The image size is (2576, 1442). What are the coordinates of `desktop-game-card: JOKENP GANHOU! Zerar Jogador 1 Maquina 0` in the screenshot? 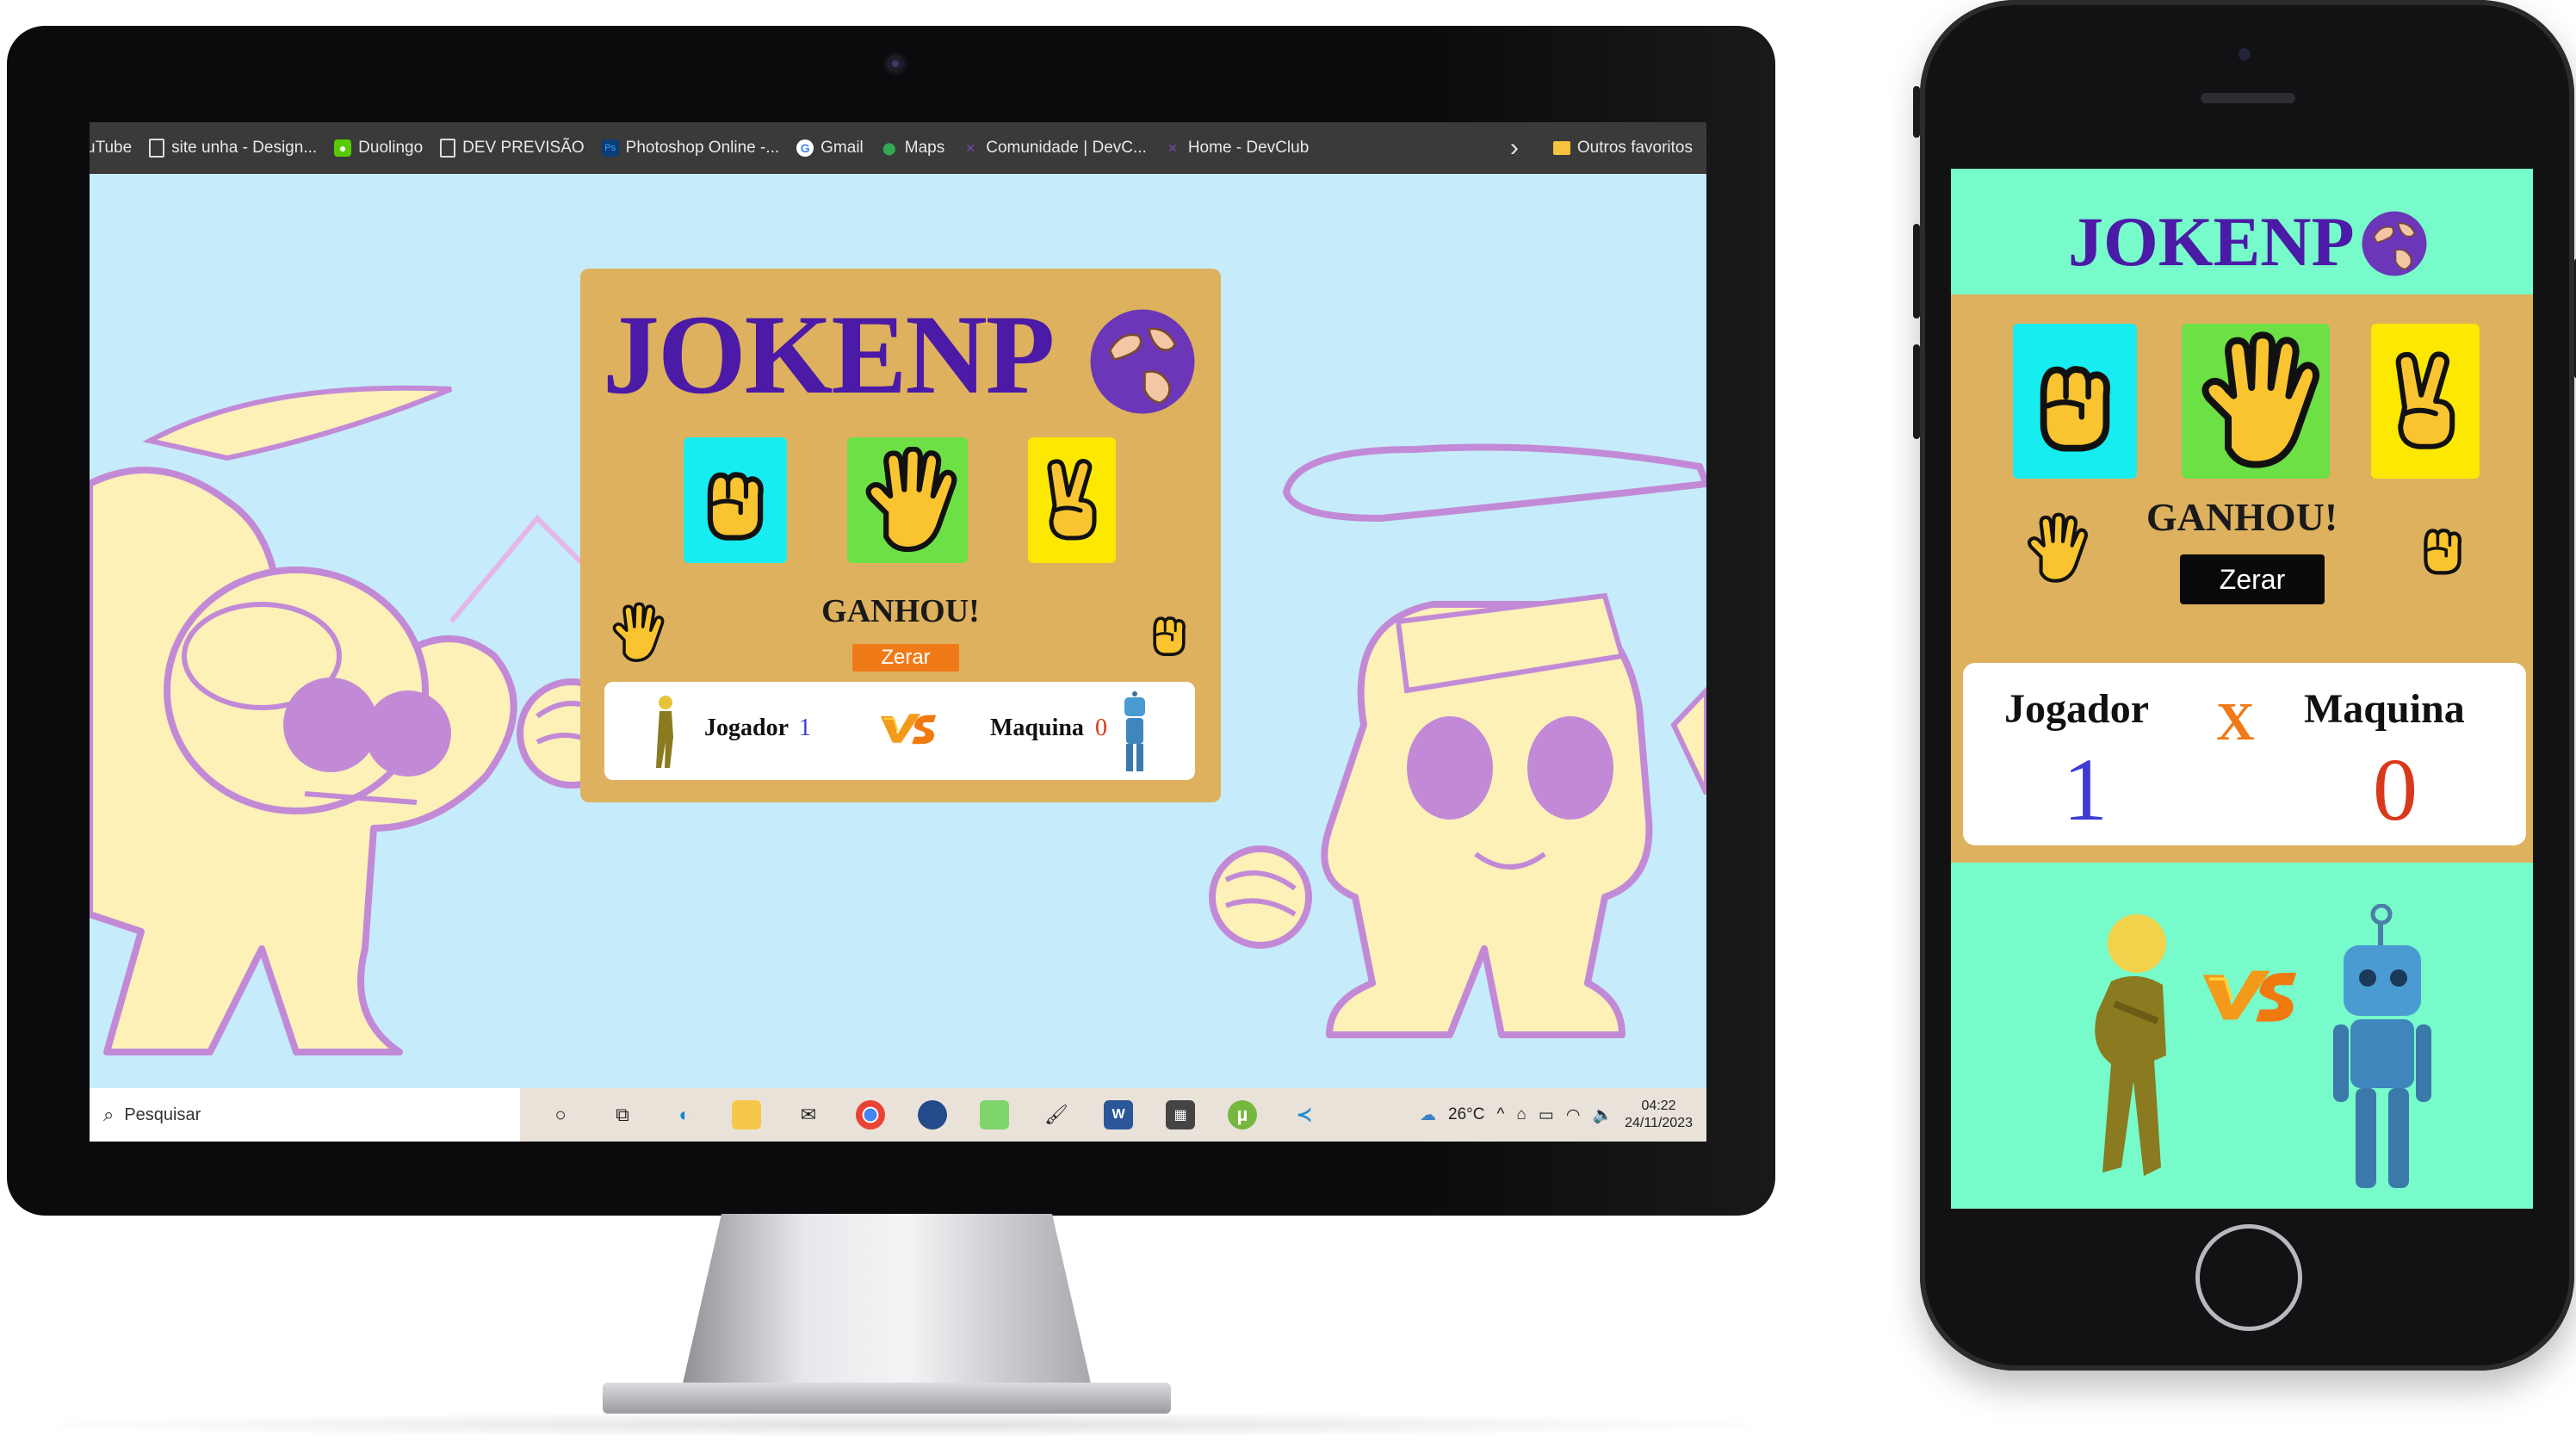 It's located at (901, 535).